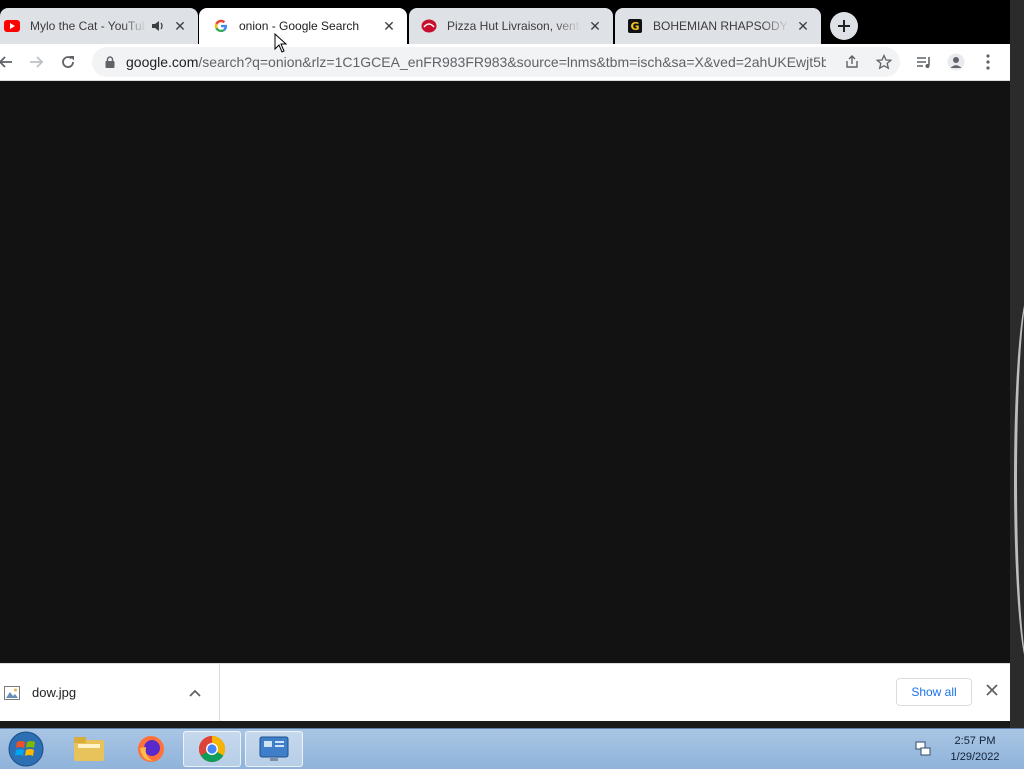  I want to click on desktop-background, so click(1017, 365).